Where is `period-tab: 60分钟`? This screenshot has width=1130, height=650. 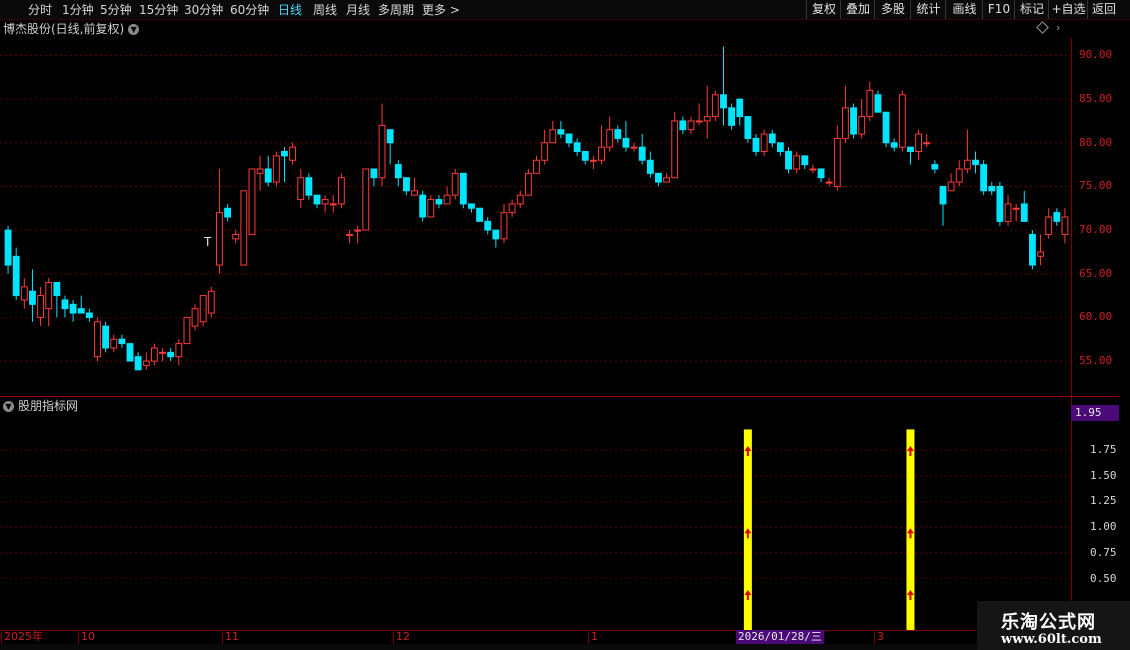 period-tab: 60分钟 is located at coordinates (249, 10).